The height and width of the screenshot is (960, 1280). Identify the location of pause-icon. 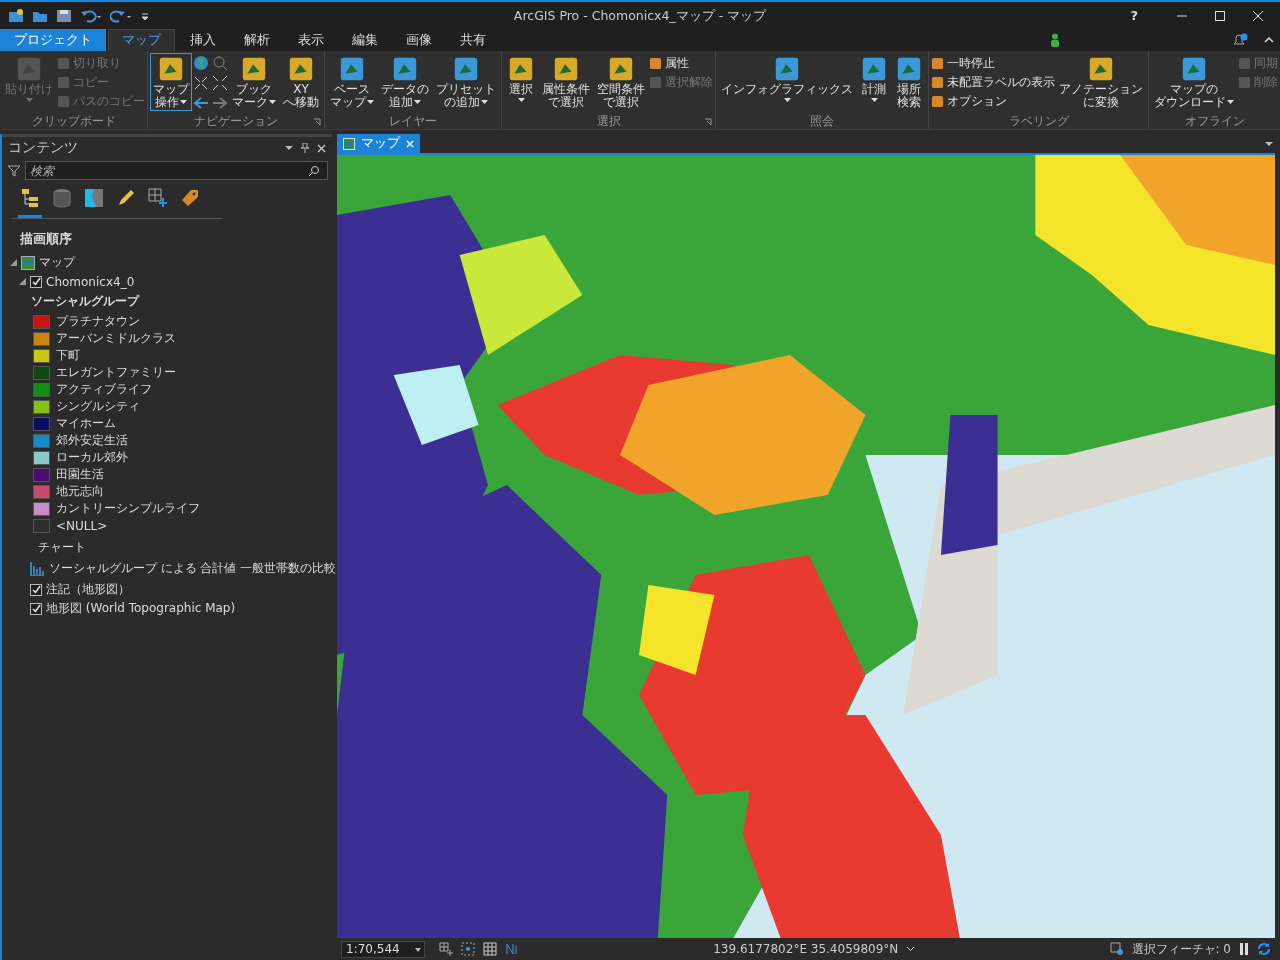
(1244, 949).